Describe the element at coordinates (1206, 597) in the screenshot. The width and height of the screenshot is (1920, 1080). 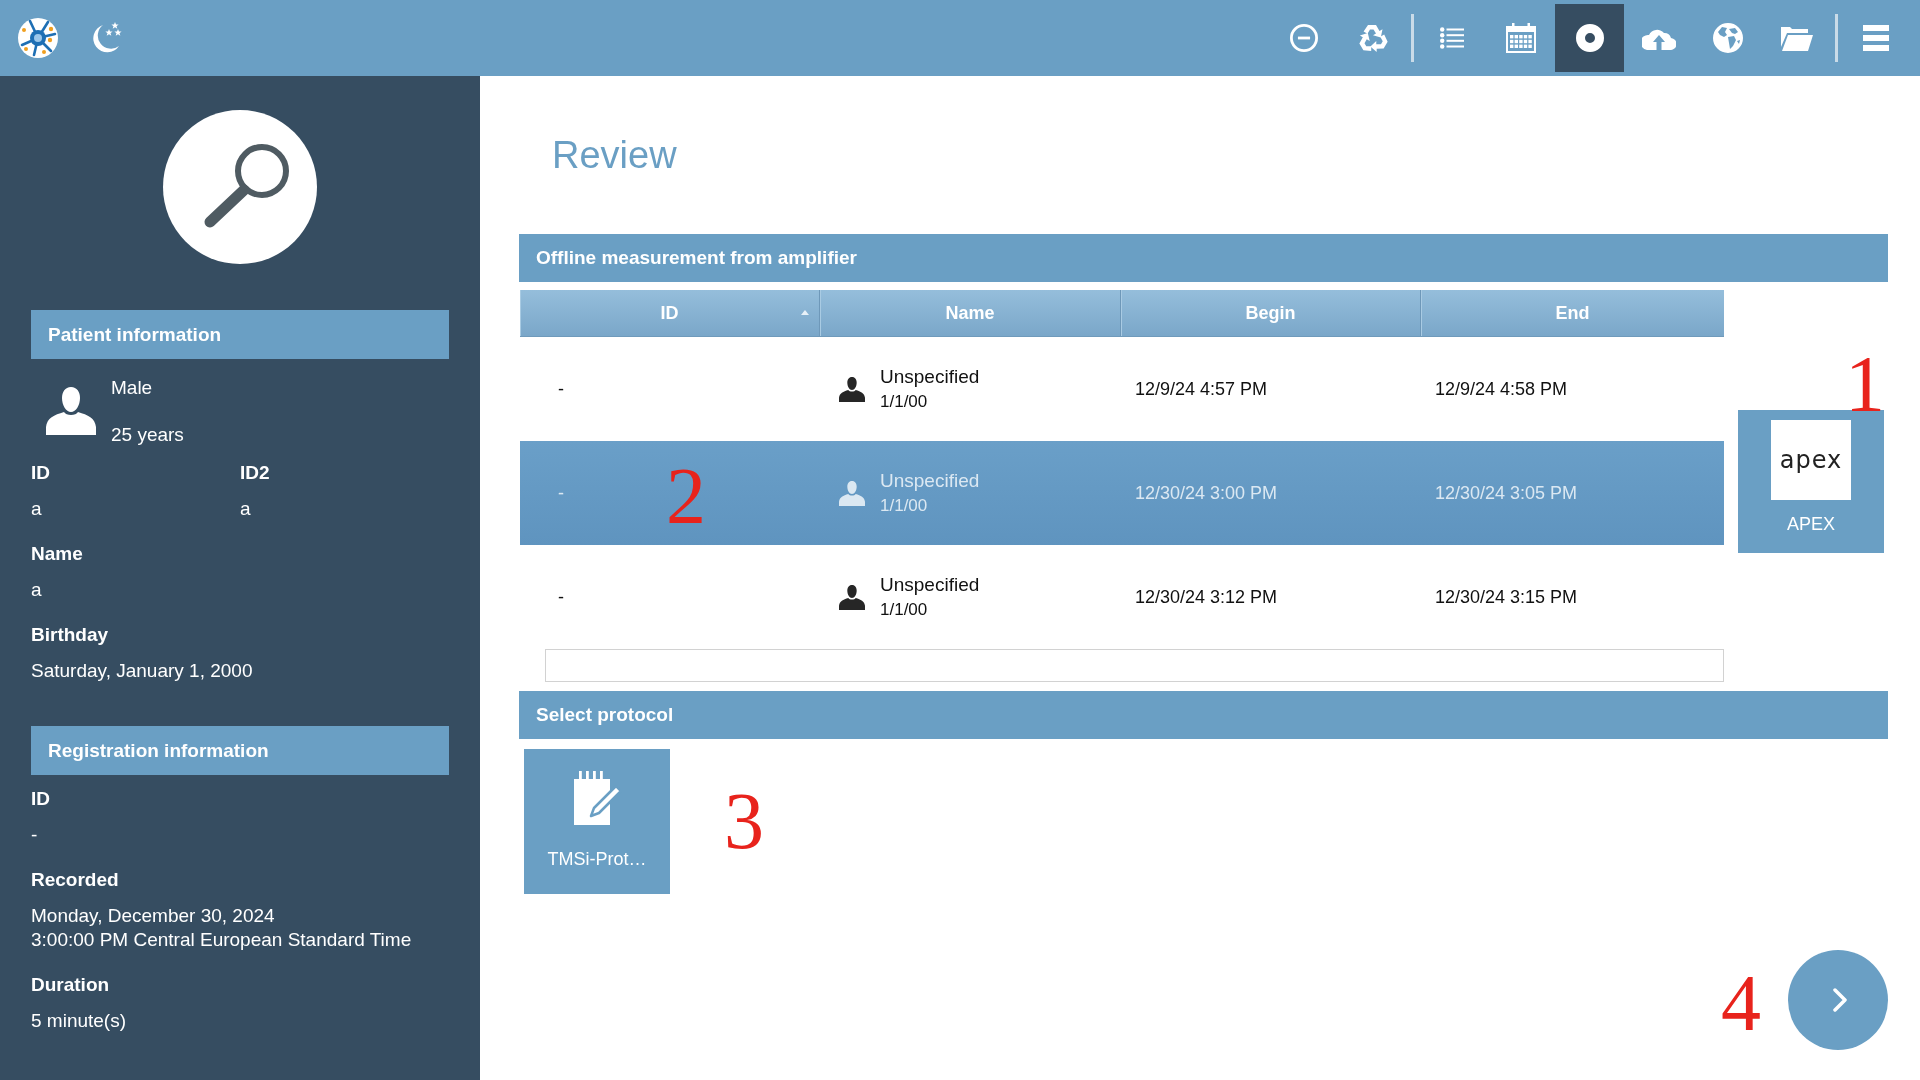
I see `table-cell: 12/30/24 3:12 PM` at that location.